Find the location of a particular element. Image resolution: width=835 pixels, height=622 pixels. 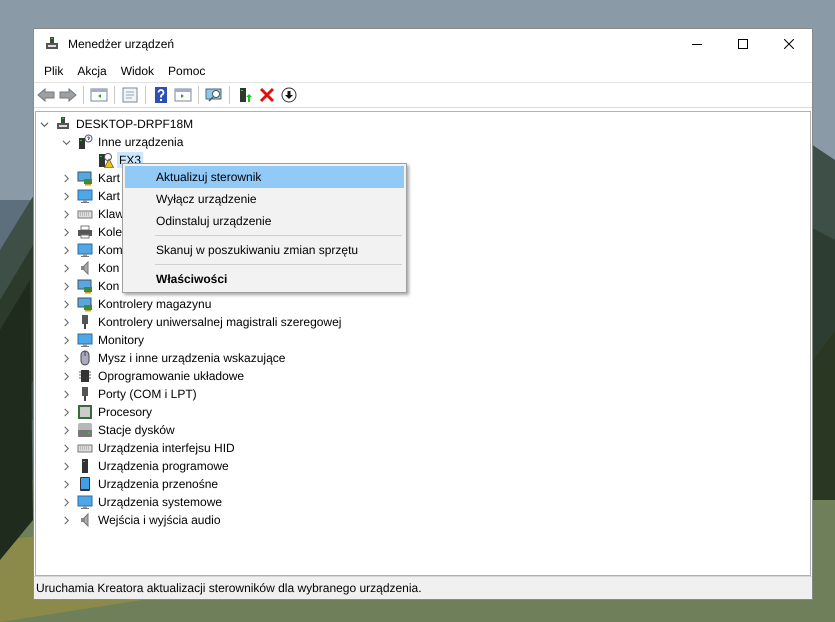

device-question-icon is located at coordinates (85, 142).